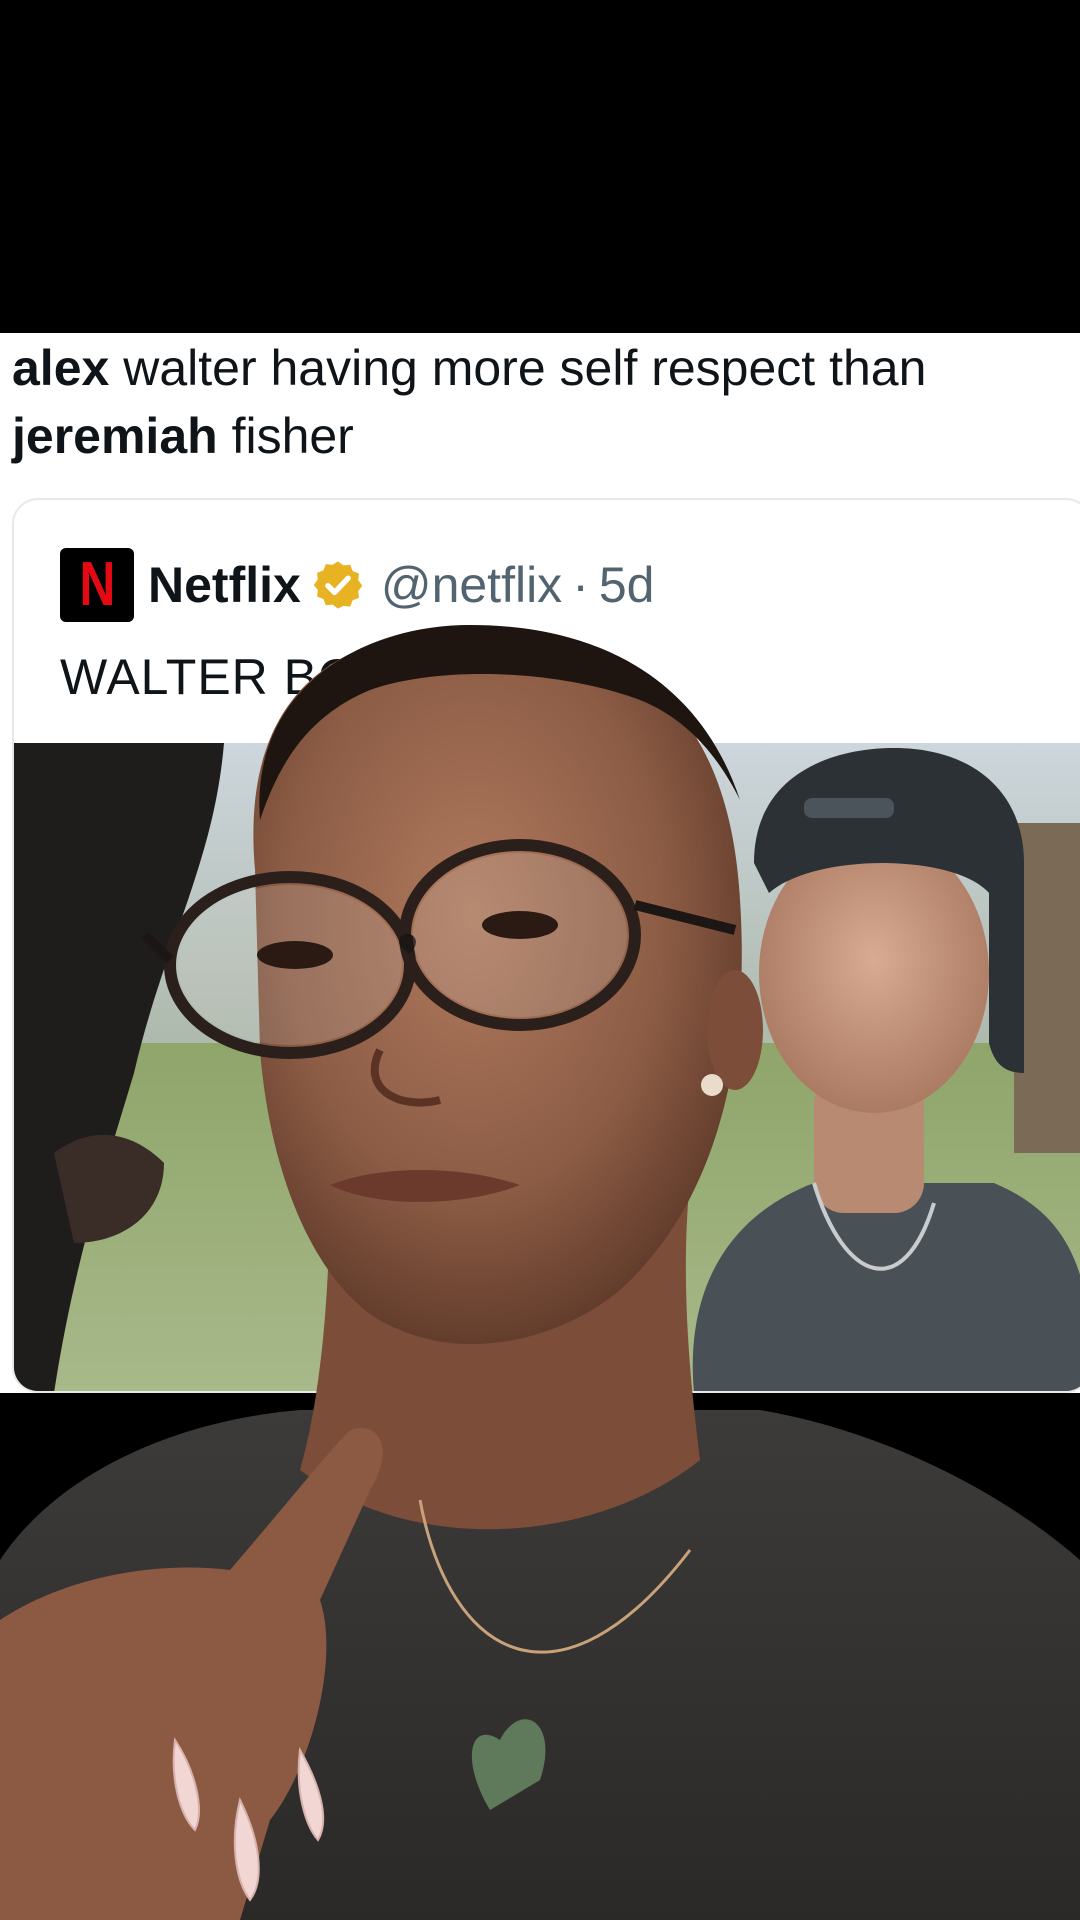 Image resolution: width=1080 pixels, height=1920 pixels. What do you see at coordinates (115, 436) in the screenshot?
I see `caption-name-jeremiah: jeremiah` at bounding box center [115, 436].